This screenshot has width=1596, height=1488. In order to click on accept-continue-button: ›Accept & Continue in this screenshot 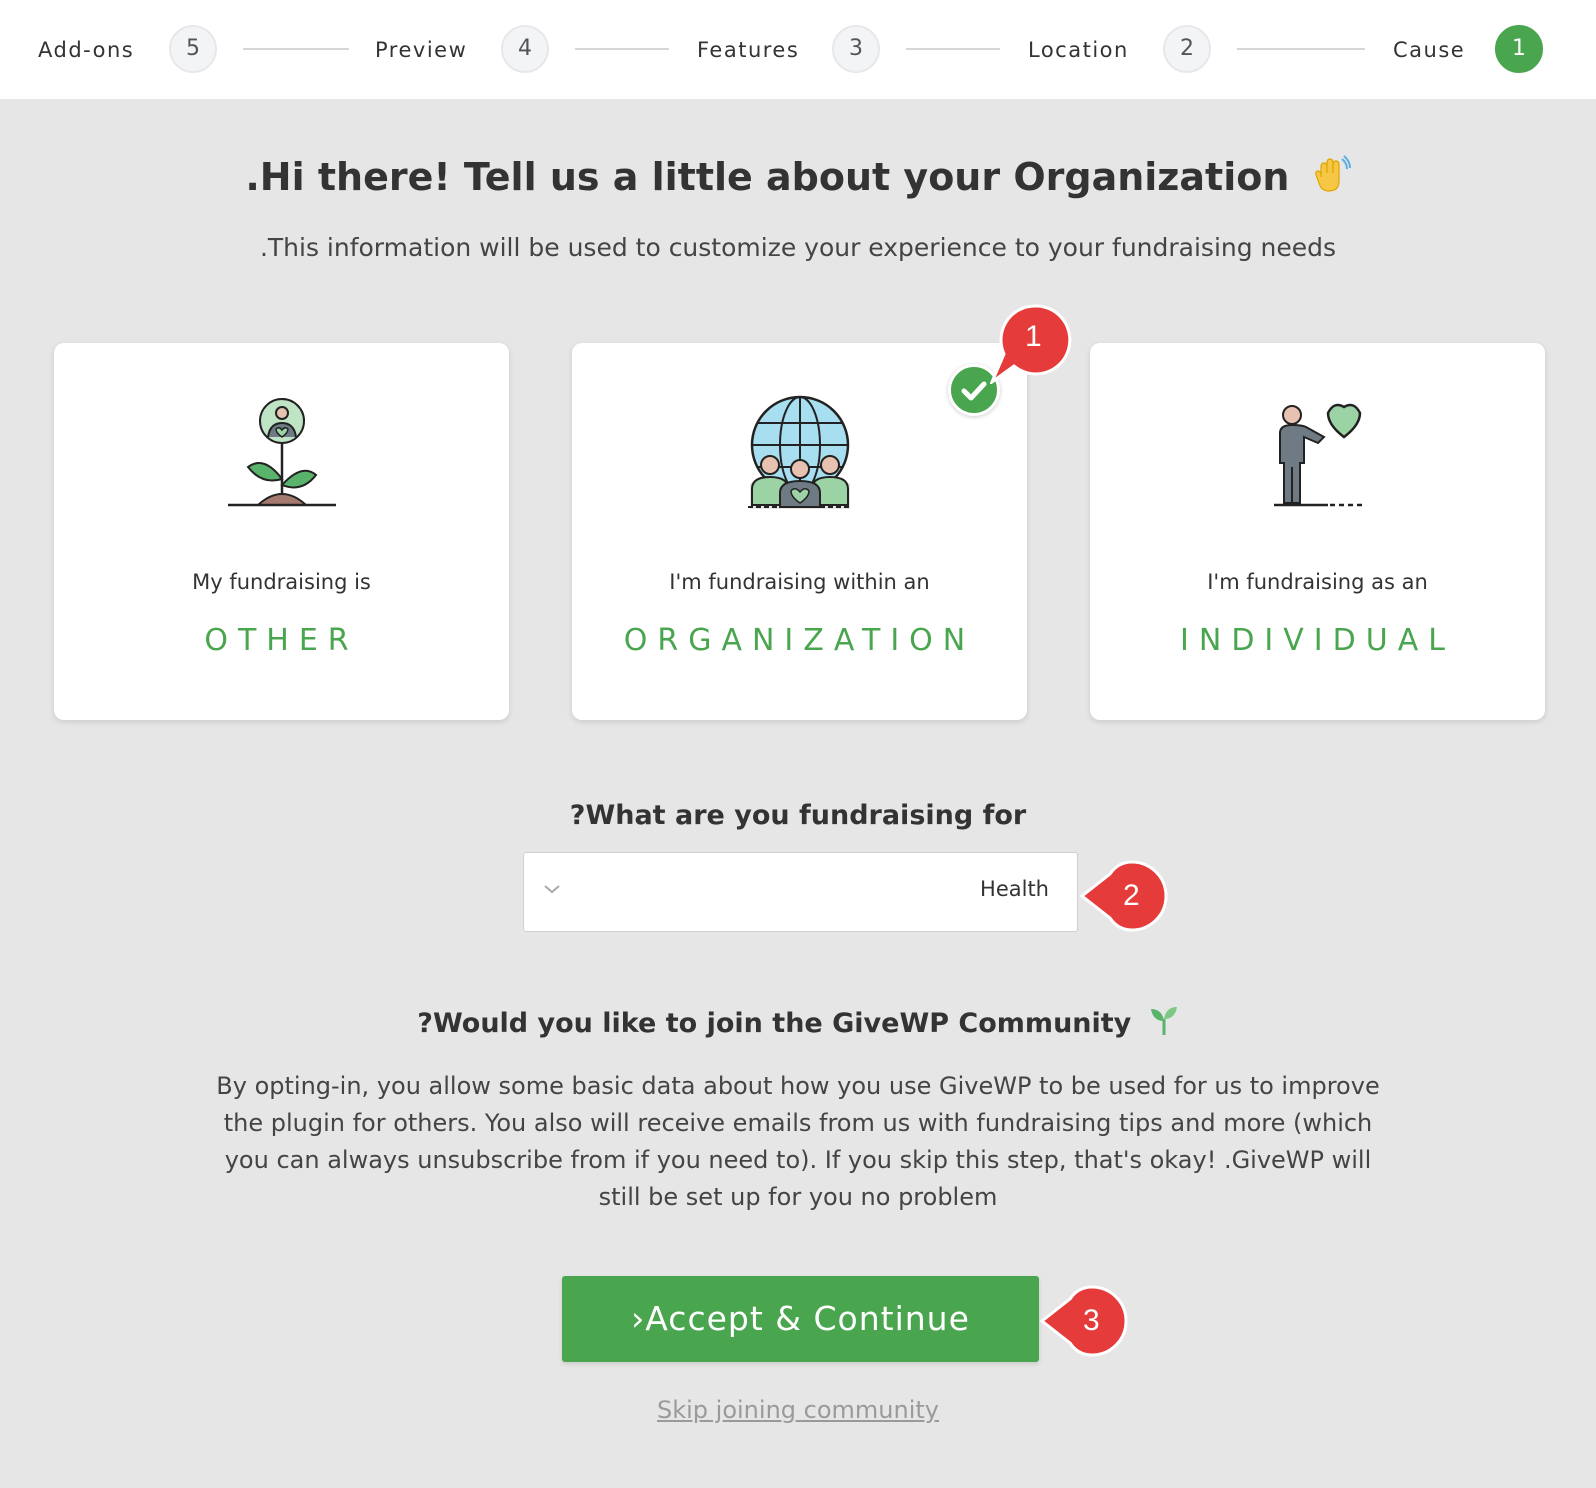, I will do `click(800, 1319)`.